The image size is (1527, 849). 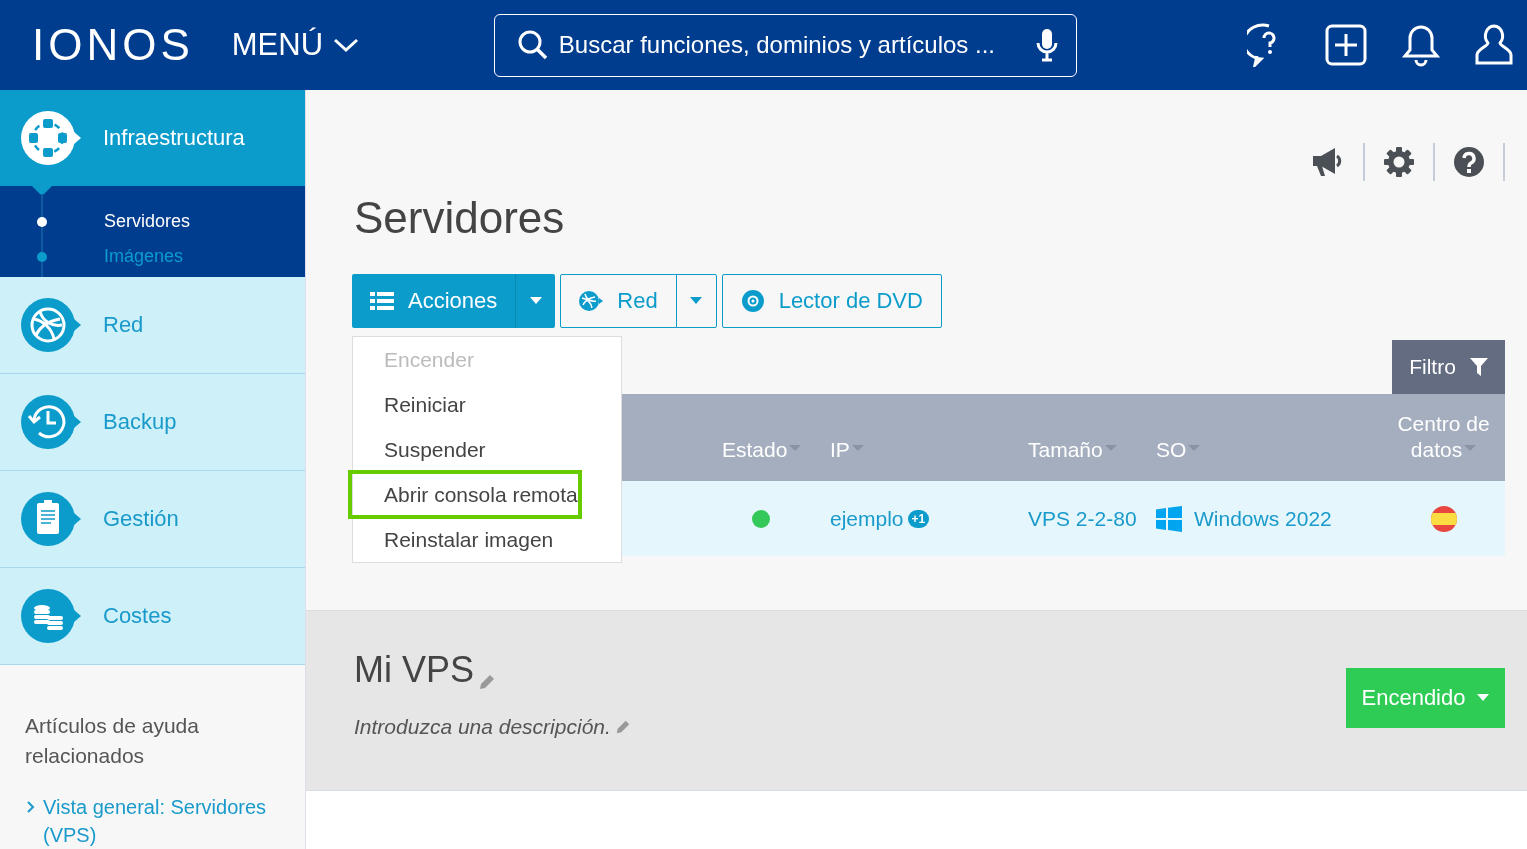 I want to click on help-heading: Artículos de ayuda relacionados, so click(x=112, y=741).